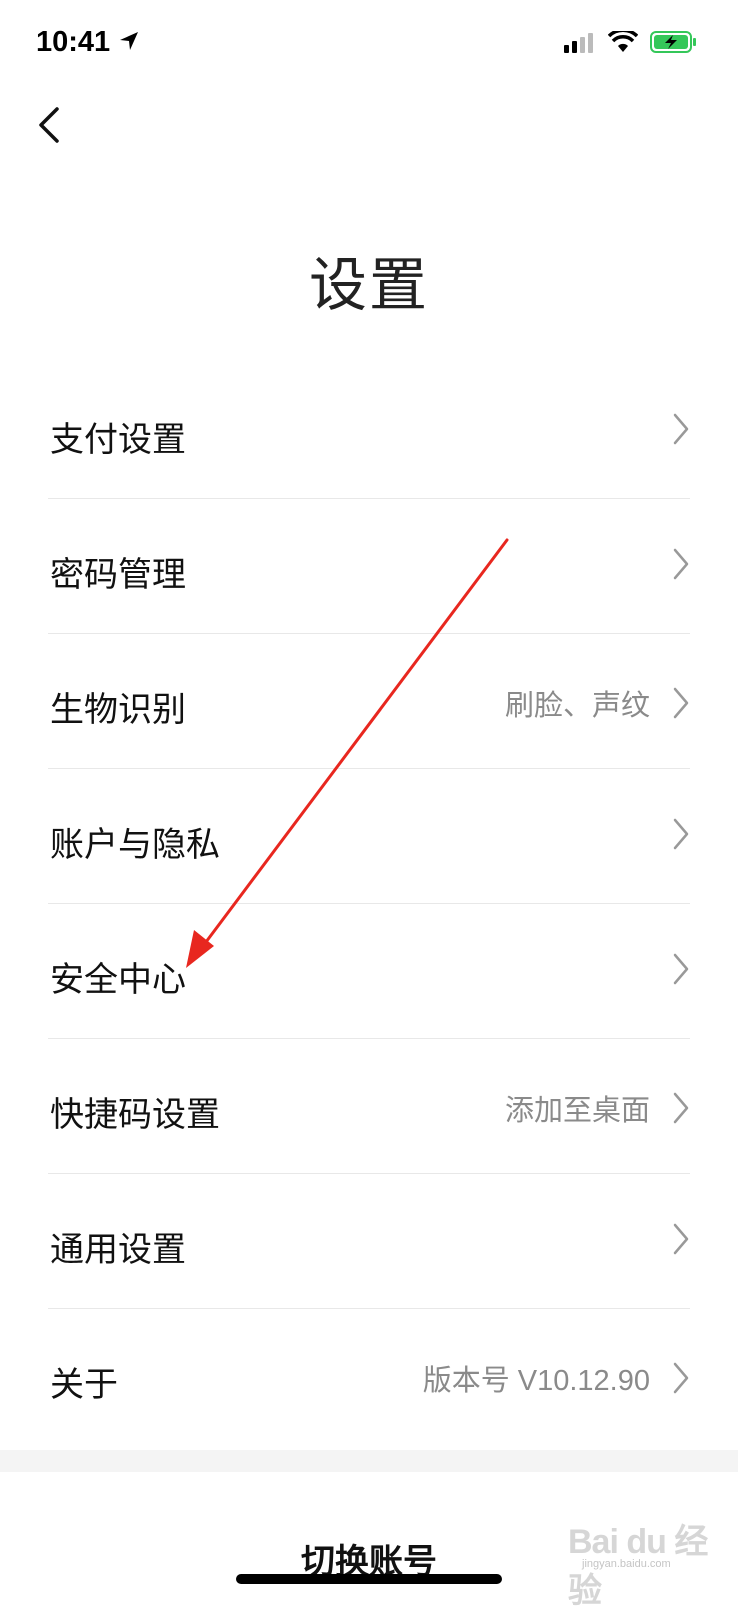 The width and height of the screenshot is (738, 1612). What do you see at coordinates (135, 1115) in the screenshot?
I see `settings-item-label: 快捷码设置` at bounding box center [135, 1115].